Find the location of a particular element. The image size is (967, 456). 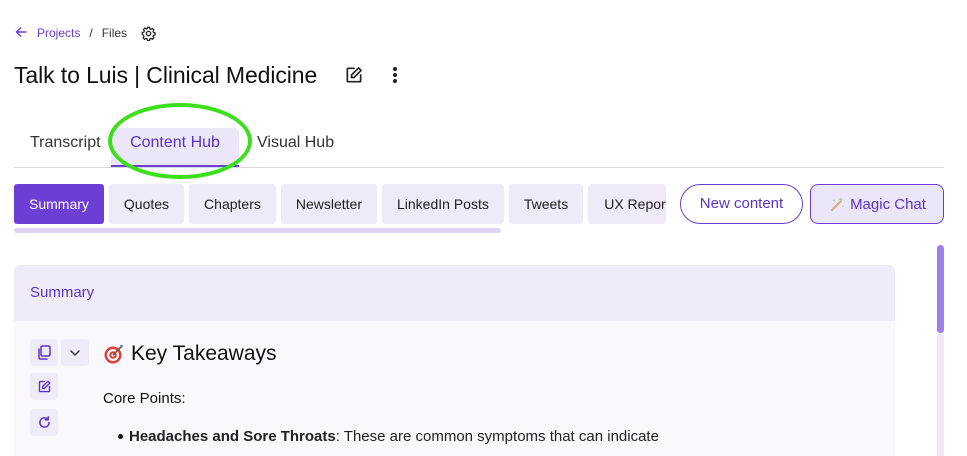

subtabs-scrollbar is located at coordinates (257, 230).